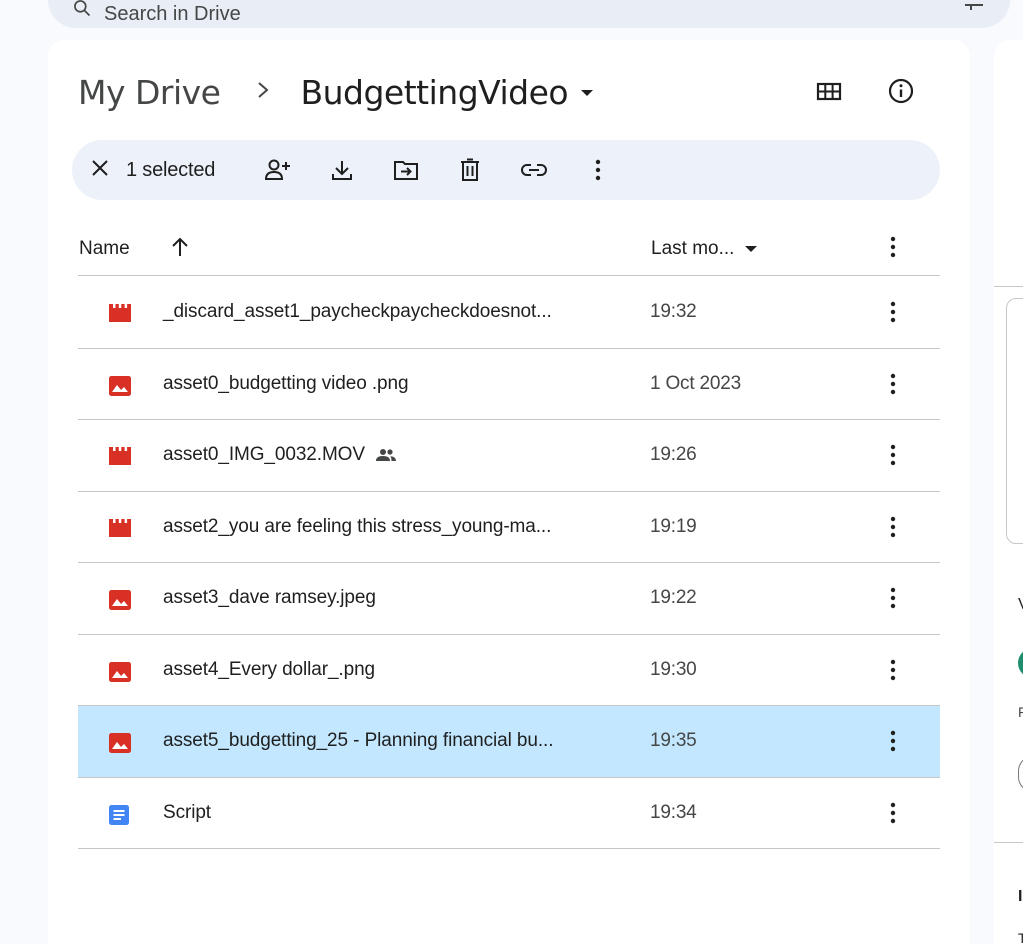 This screenshot has height=944, width=1023. Describe the element at coordinates (509, 599) in the screenshot. I see `table-row: asset3_dave ramsey.jpeg 19:22` at that location.